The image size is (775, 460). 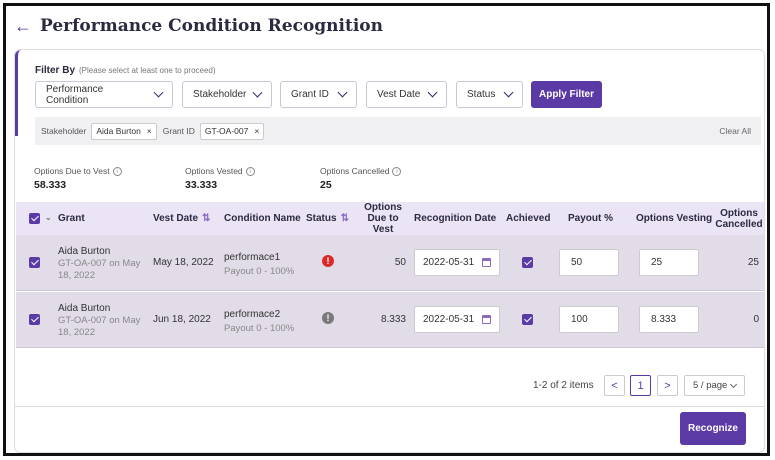 What do you see at coordinates (72, 171) in the screenshot?
I see `summary-label: Options Due to Vest` at bounding box center [72, 171].